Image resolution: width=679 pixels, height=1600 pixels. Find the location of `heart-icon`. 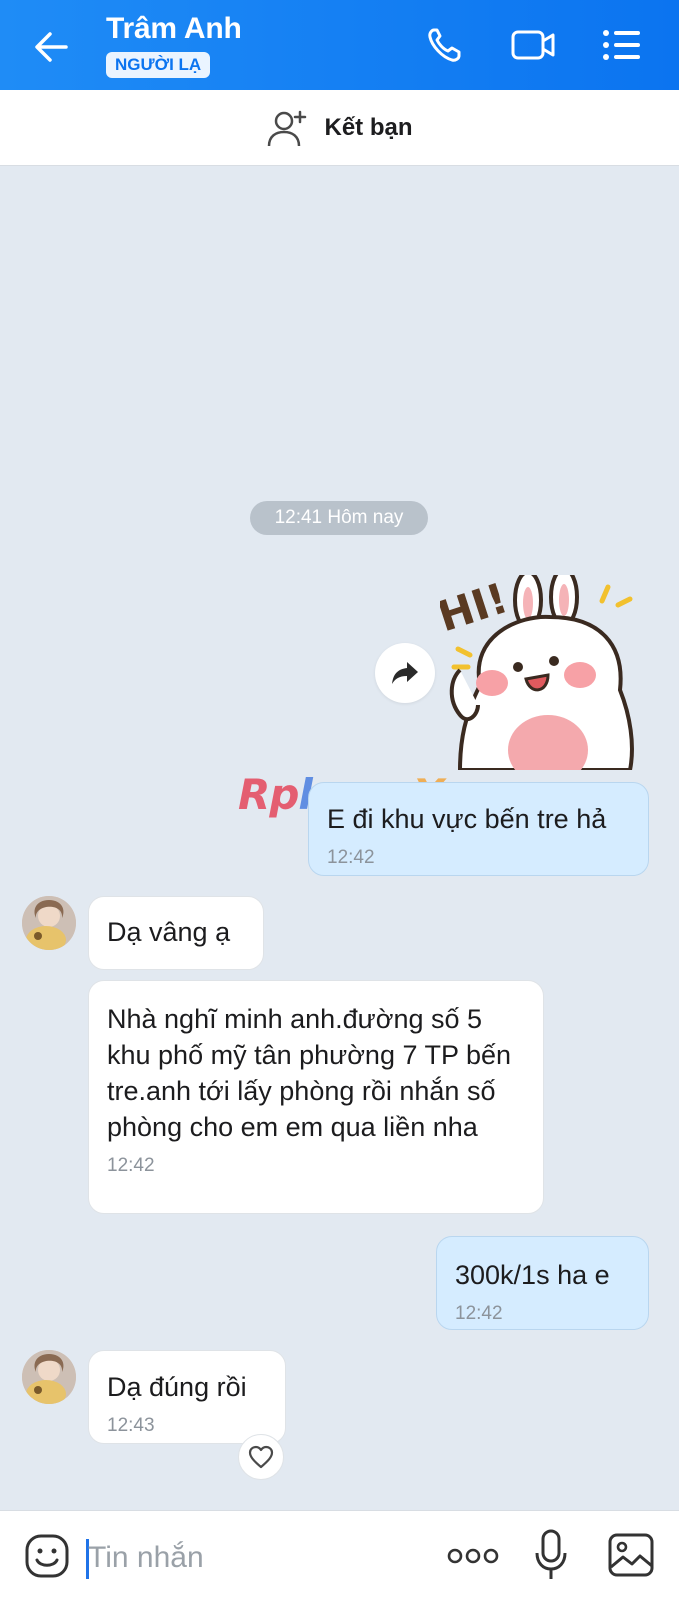

heart-icon is located at coordinates (261, 1457).